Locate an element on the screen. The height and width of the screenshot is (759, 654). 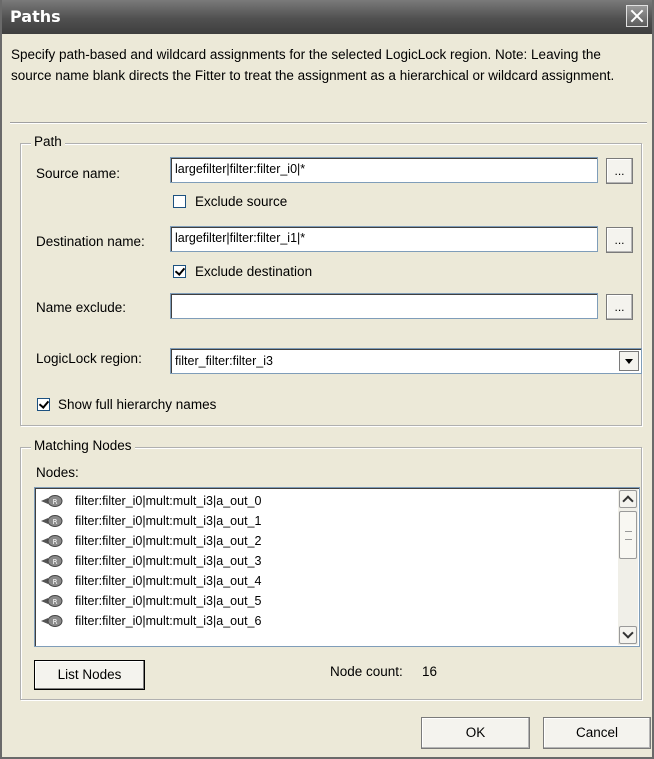
window-title: Paths is located at coordinates (35, 16).